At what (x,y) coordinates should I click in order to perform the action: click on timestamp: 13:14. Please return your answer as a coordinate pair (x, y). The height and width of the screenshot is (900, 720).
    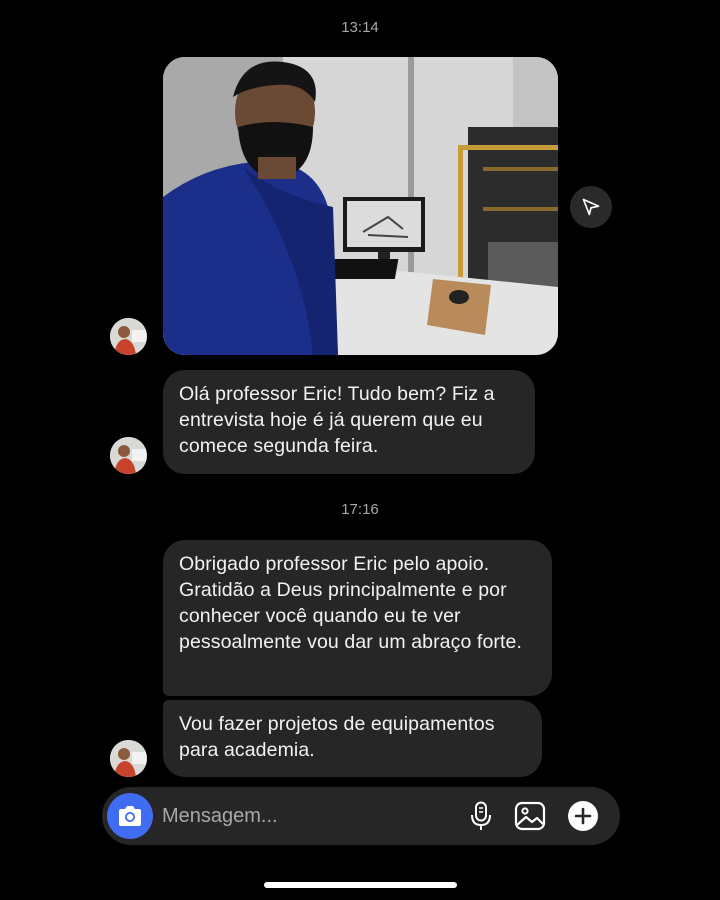
    Looking at the image, I should click on (360, 27).